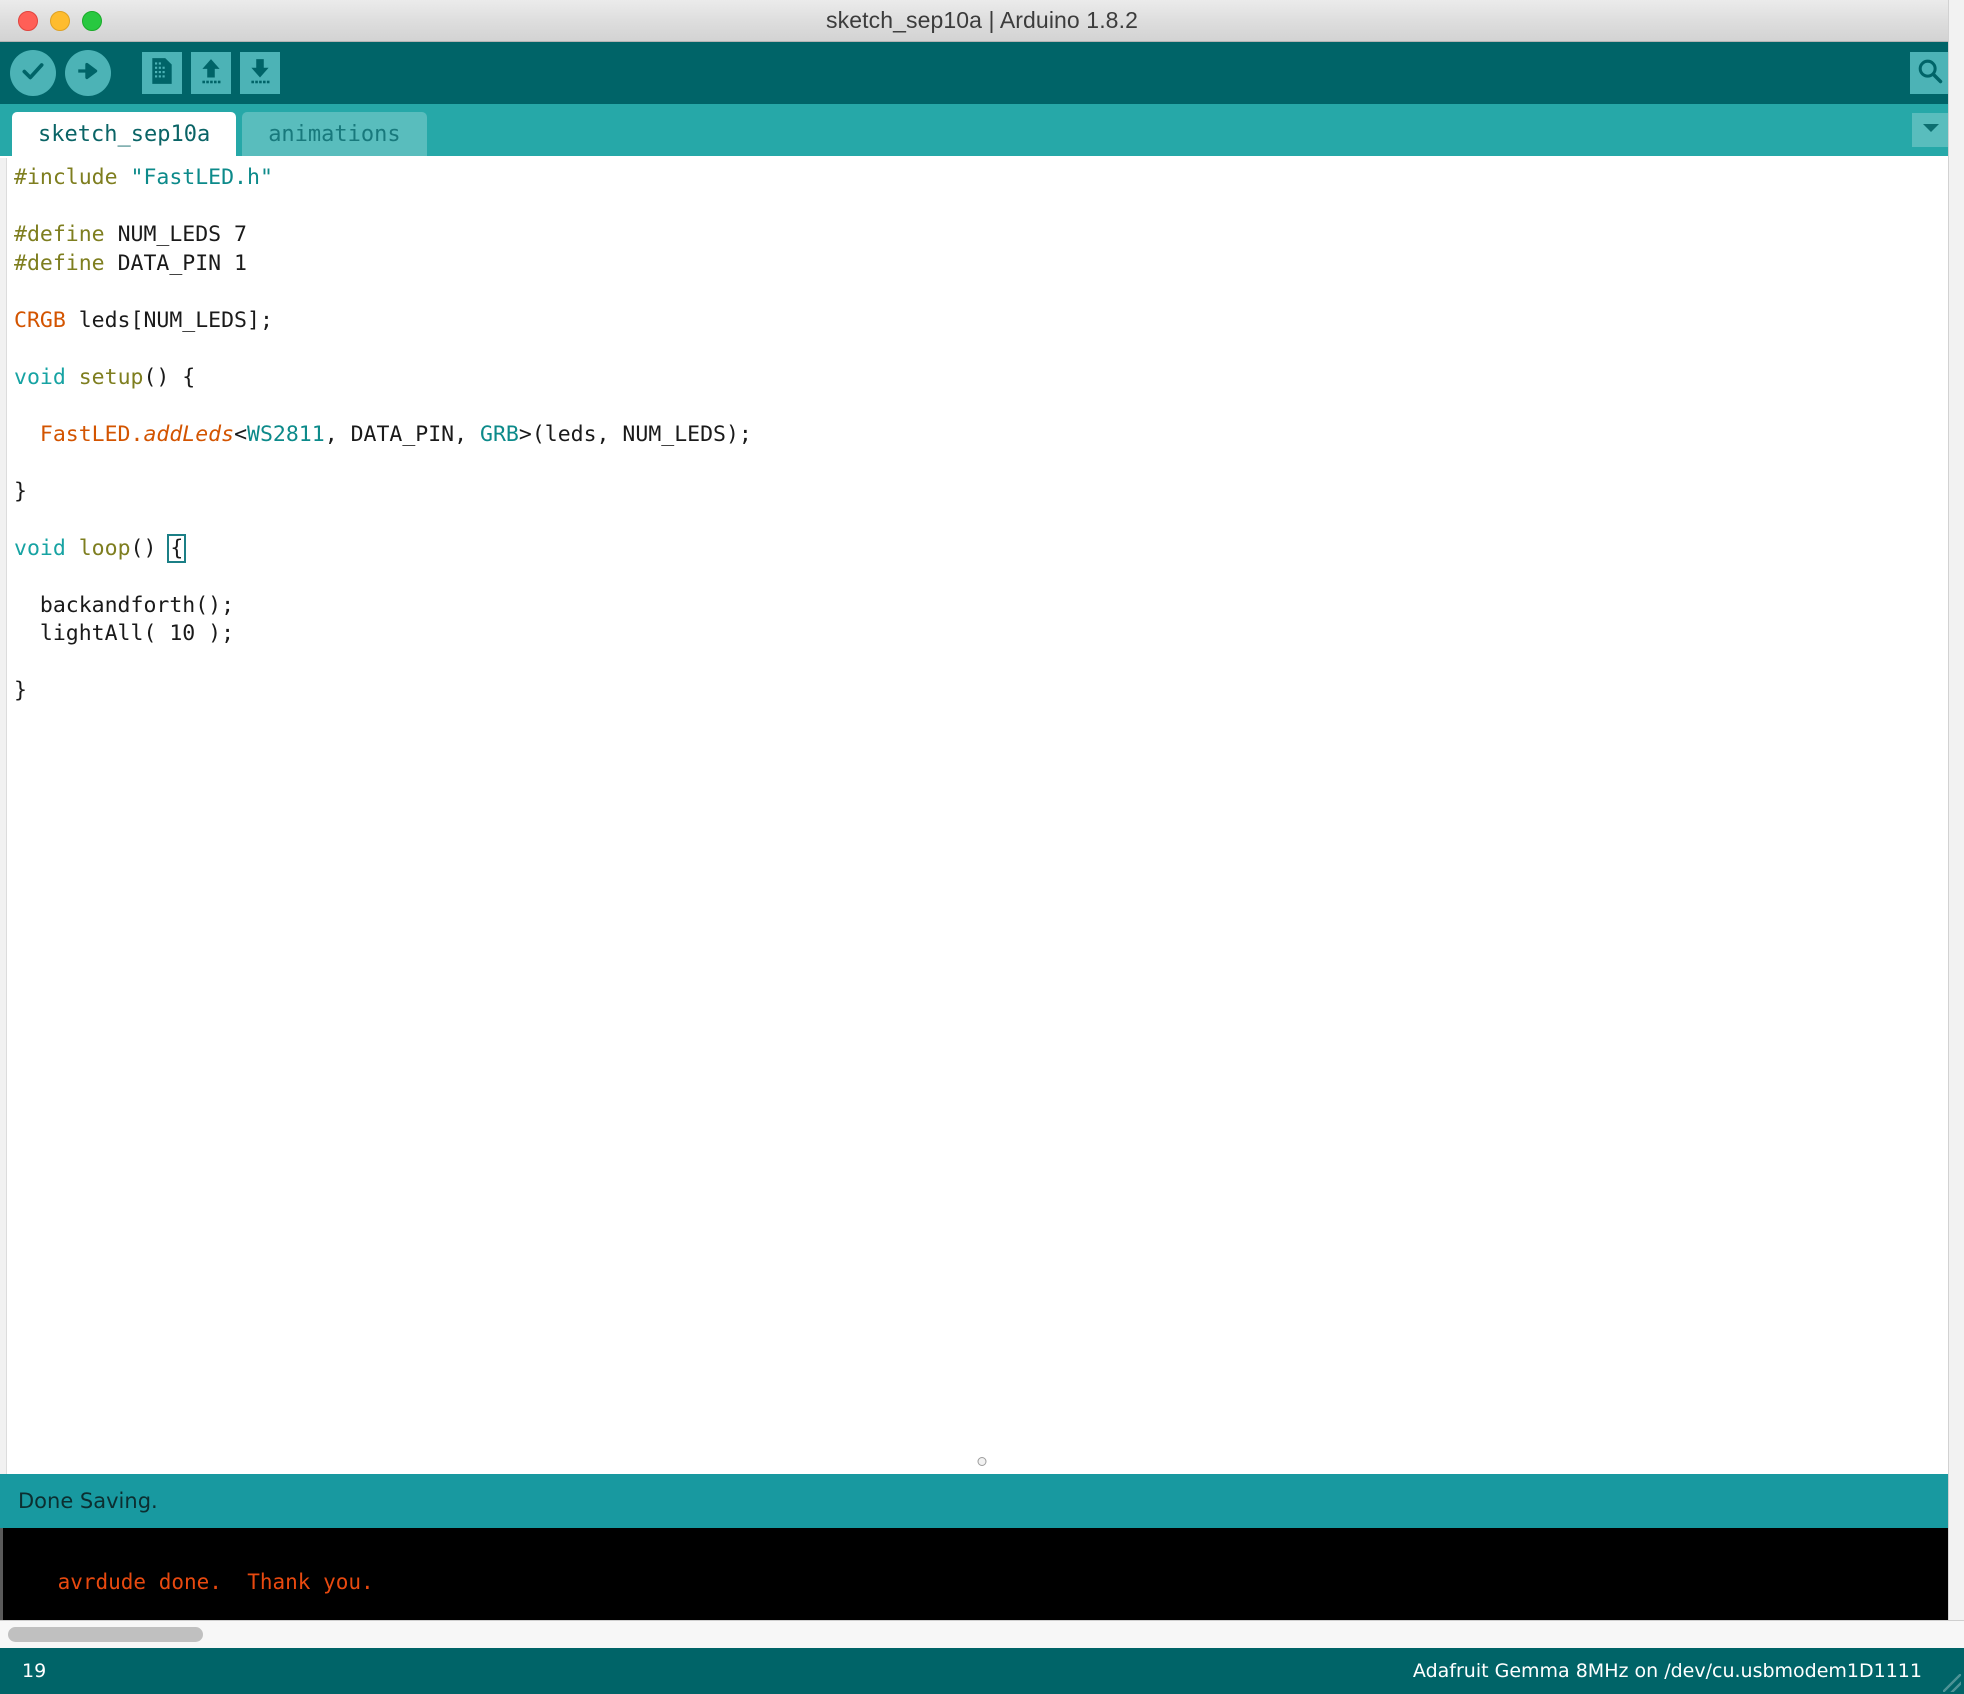 The height and width of the screenshot is (1694, 1964). What do you see at coordinates (91, 434) in the screenshot?
I see `code-token: FastLED.` at bounding box center [91, 434].